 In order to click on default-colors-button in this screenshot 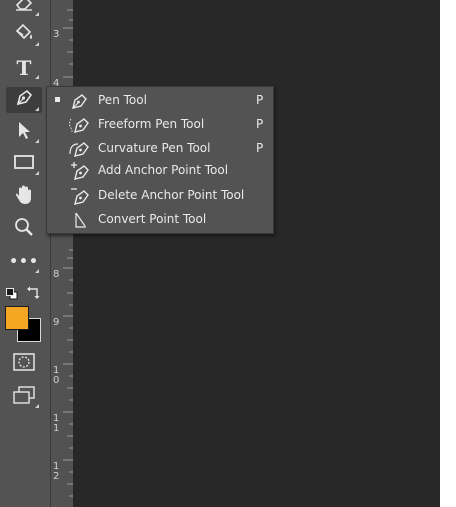, I will do `click(12, 292)`.